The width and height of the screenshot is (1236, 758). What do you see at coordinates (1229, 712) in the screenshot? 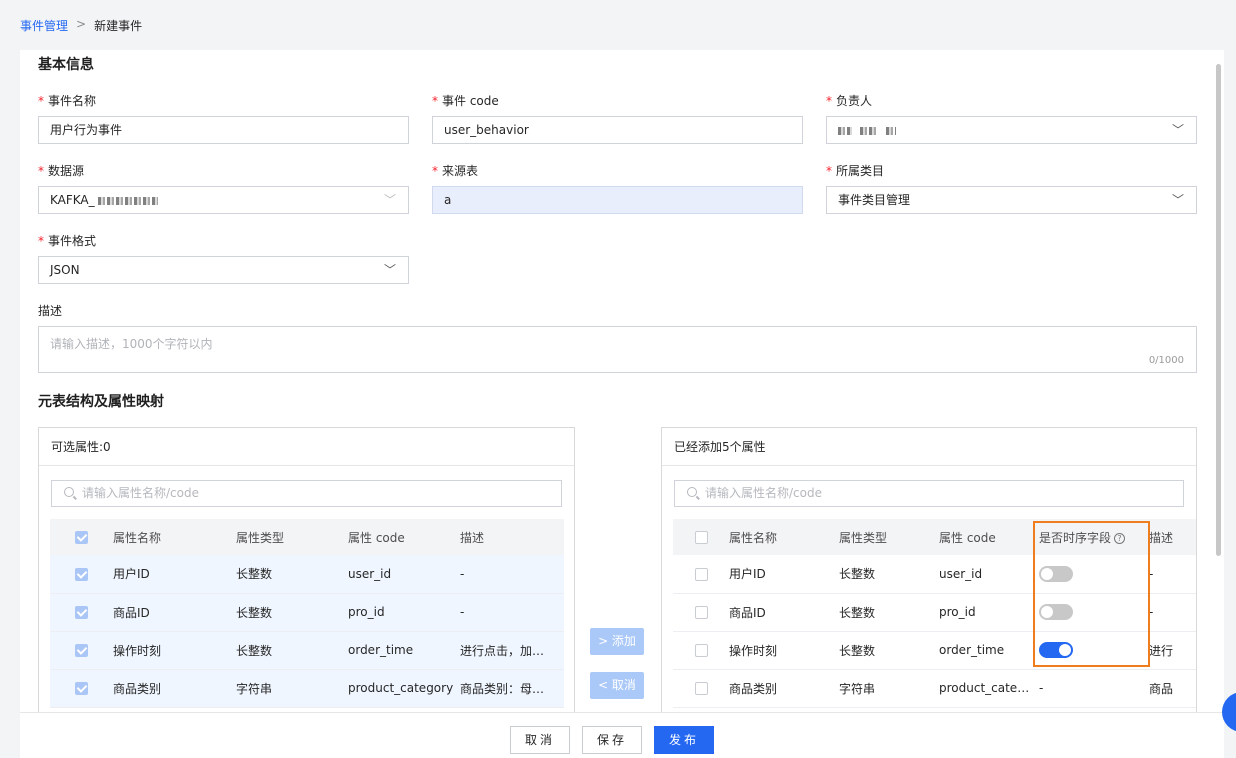
I see `floating-help-button` at bounding box center [1229, 712].